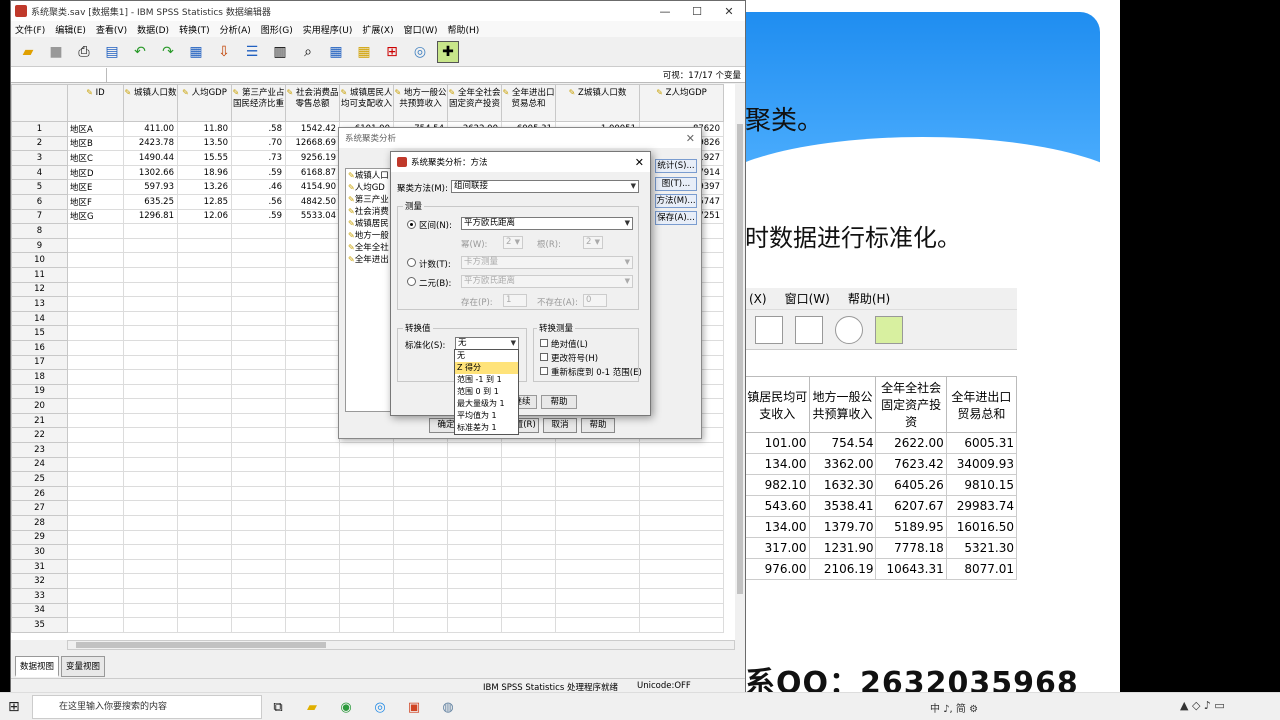  I want to click on menu-item: 数据(D), so click(153, 29).